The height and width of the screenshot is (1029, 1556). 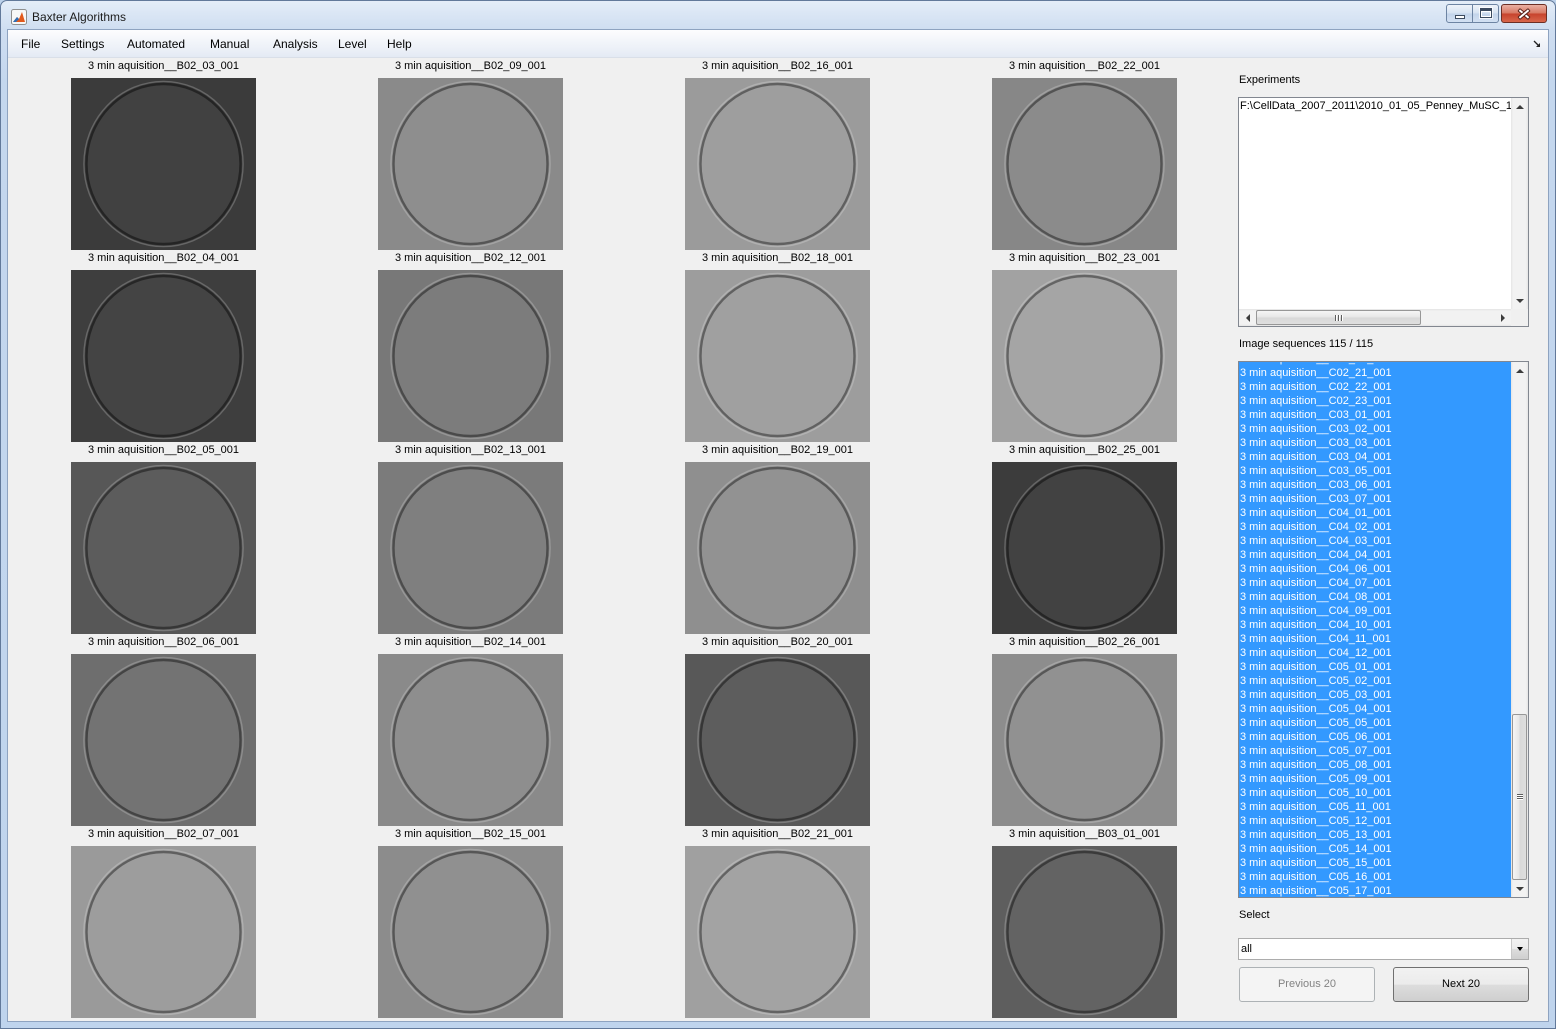 I want to click on horizontal-scroll-thumb, so click(x=1338, y=317).